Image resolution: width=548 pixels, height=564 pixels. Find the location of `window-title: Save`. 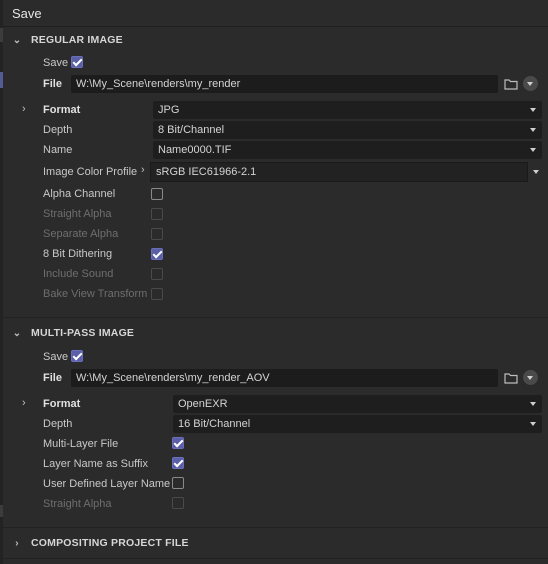

window-title: Save is located at coordinates (27, 13).